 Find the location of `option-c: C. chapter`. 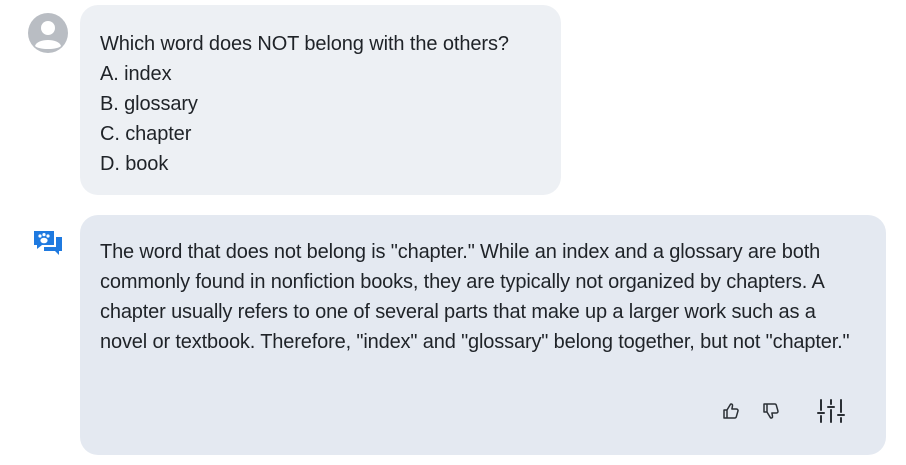

option-c: C. chapter is located at coordinates (146, 134).